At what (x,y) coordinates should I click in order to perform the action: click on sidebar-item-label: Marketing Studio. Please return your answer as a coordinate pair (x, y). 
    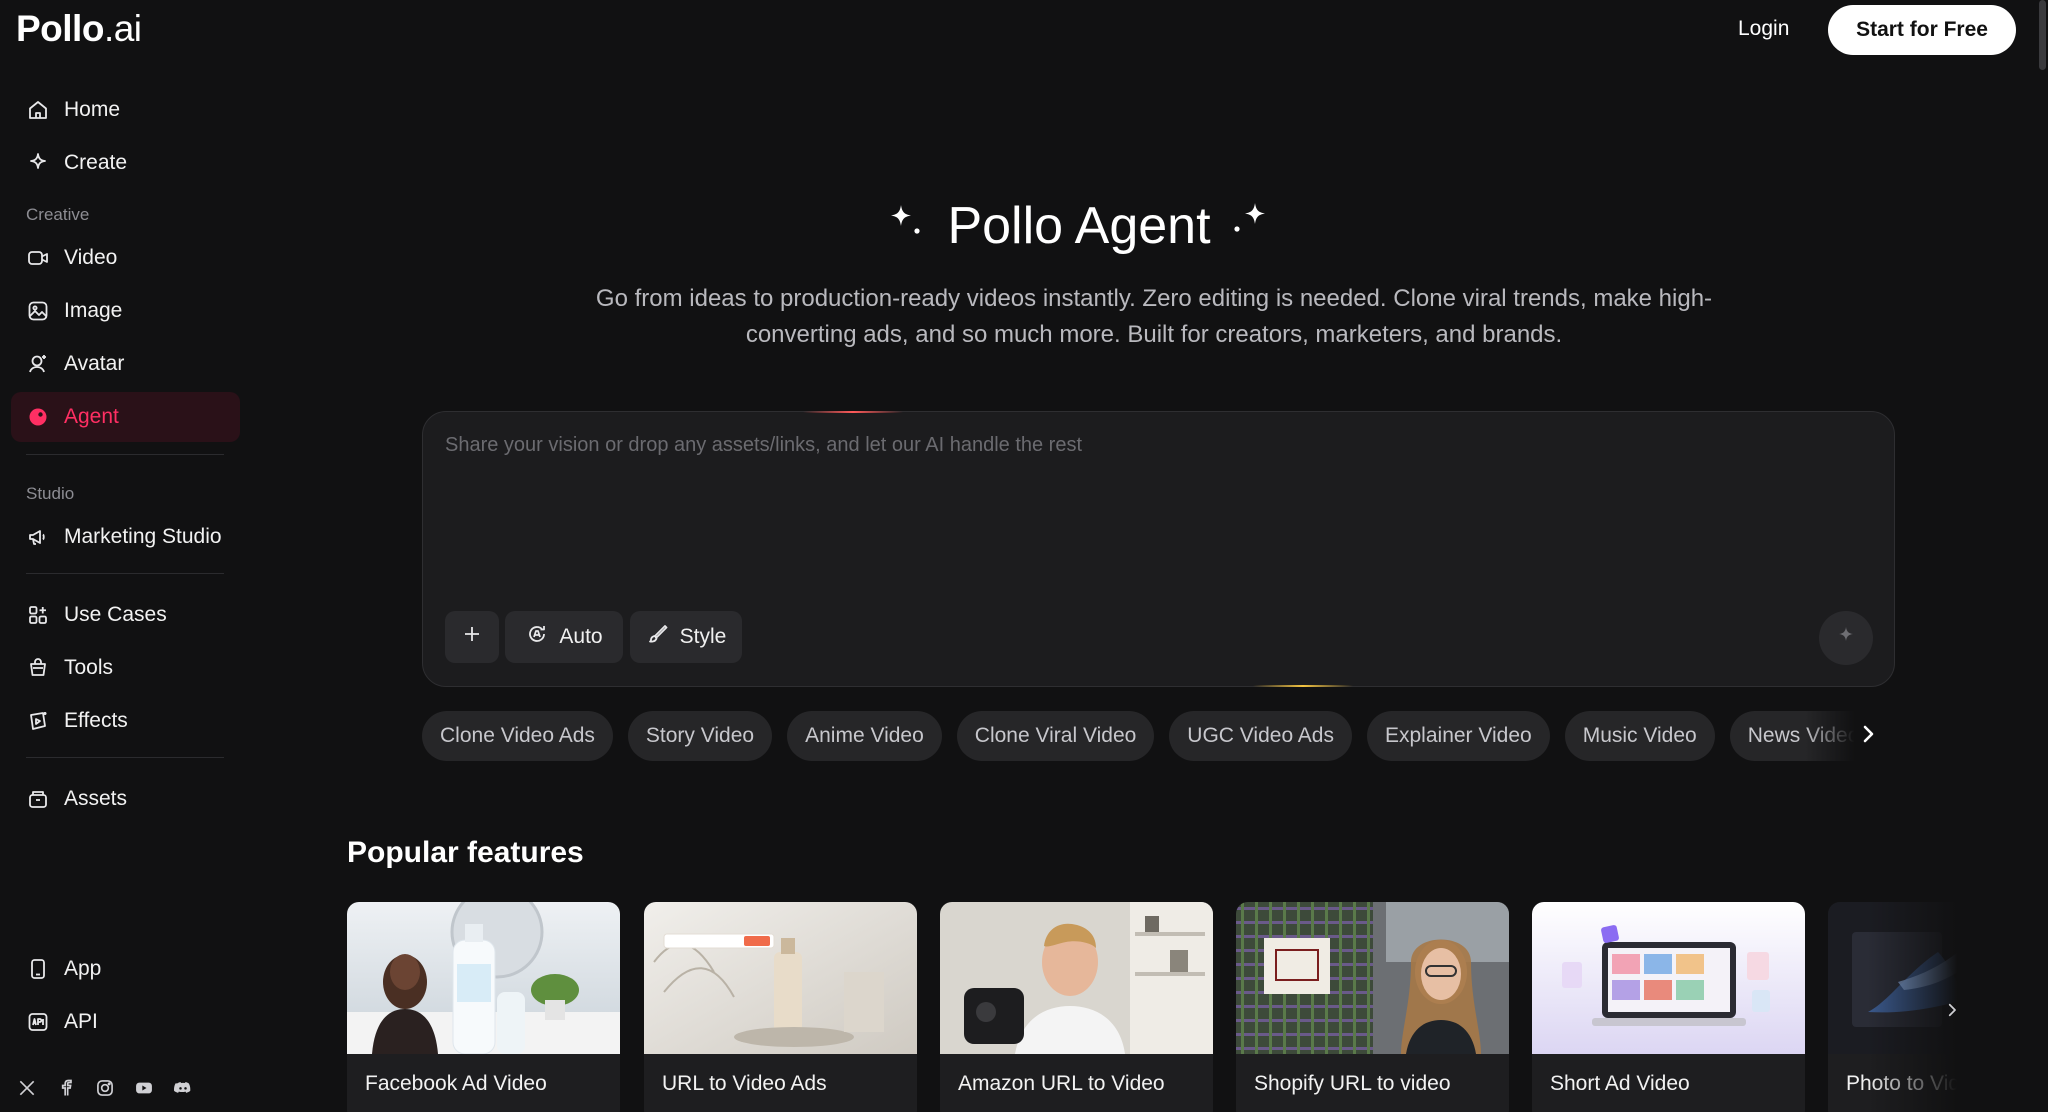
    Looking at the image, I should click on (143, 536).